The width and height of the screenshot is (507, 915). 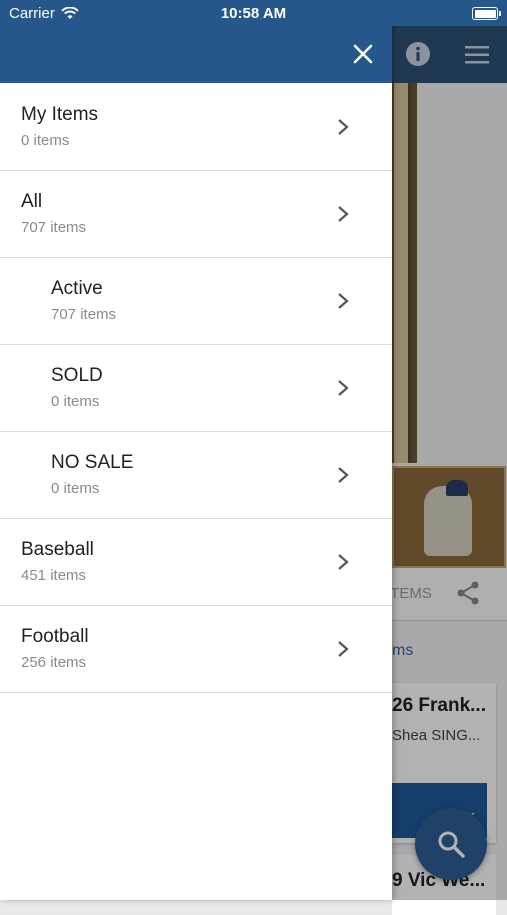 I want to click on status-time: 10:58 AM, so click(x=253, y=13).